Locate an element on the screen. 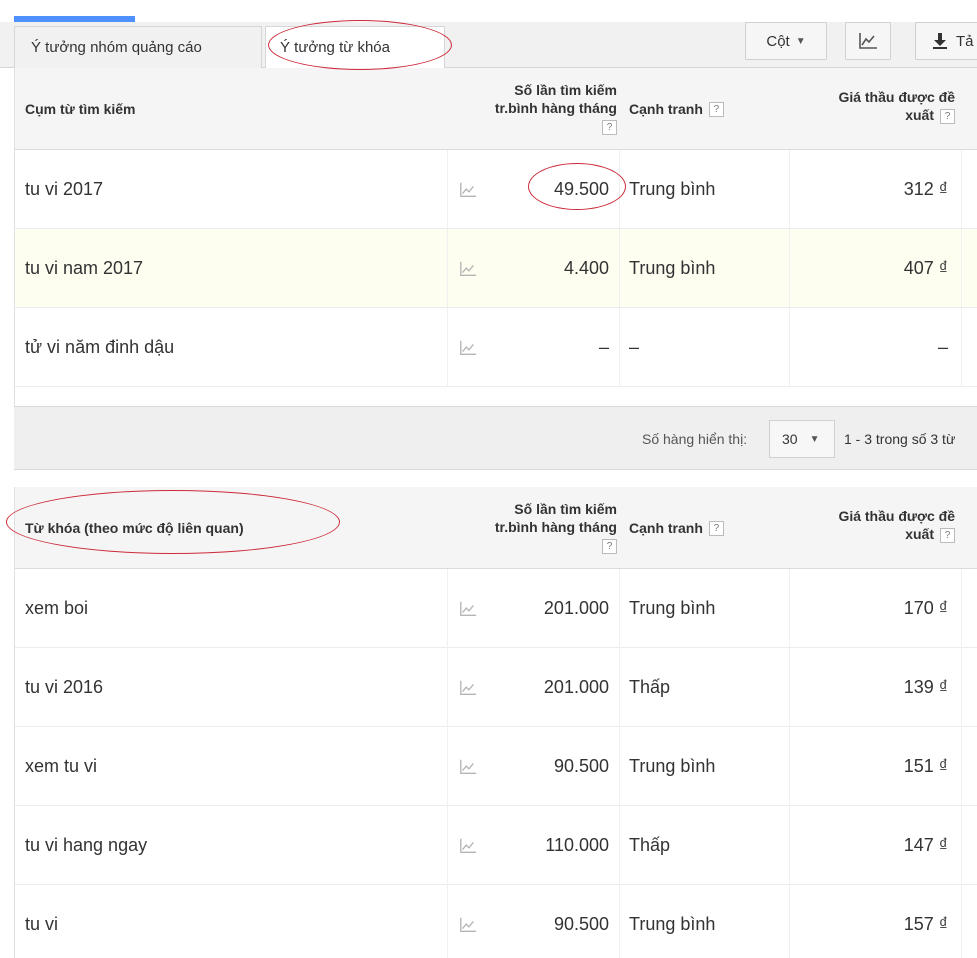 Image resolution: width=977 pixels, height=958 pixels. table-row: xem tu vi 90.500 Trung bình 151 ₫ is located at coordinates (496, 766).